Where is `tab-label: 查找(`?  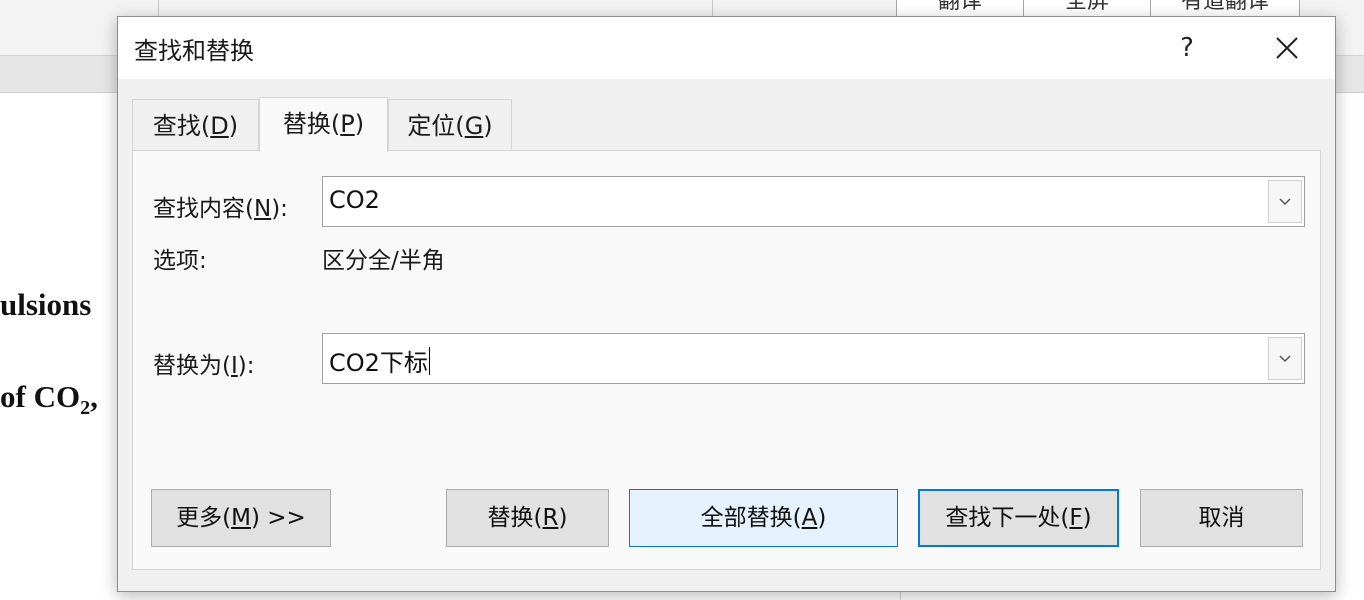 tab-label: 查找( is located at coordinates (181, 126).